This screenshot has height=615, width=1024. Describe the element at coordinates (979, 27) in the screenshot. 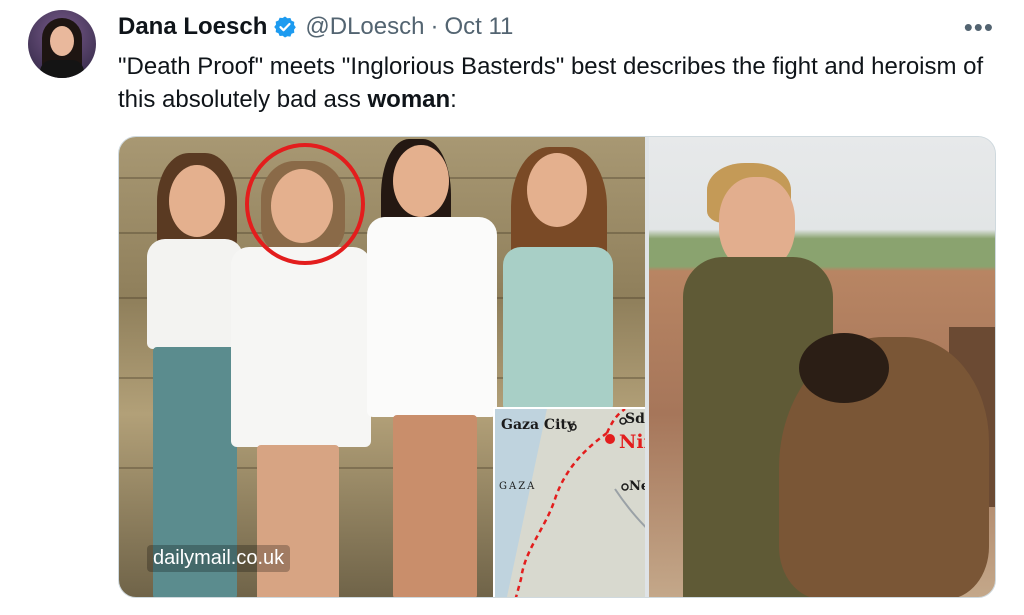

I see `more-options-icon: •••` at that location.